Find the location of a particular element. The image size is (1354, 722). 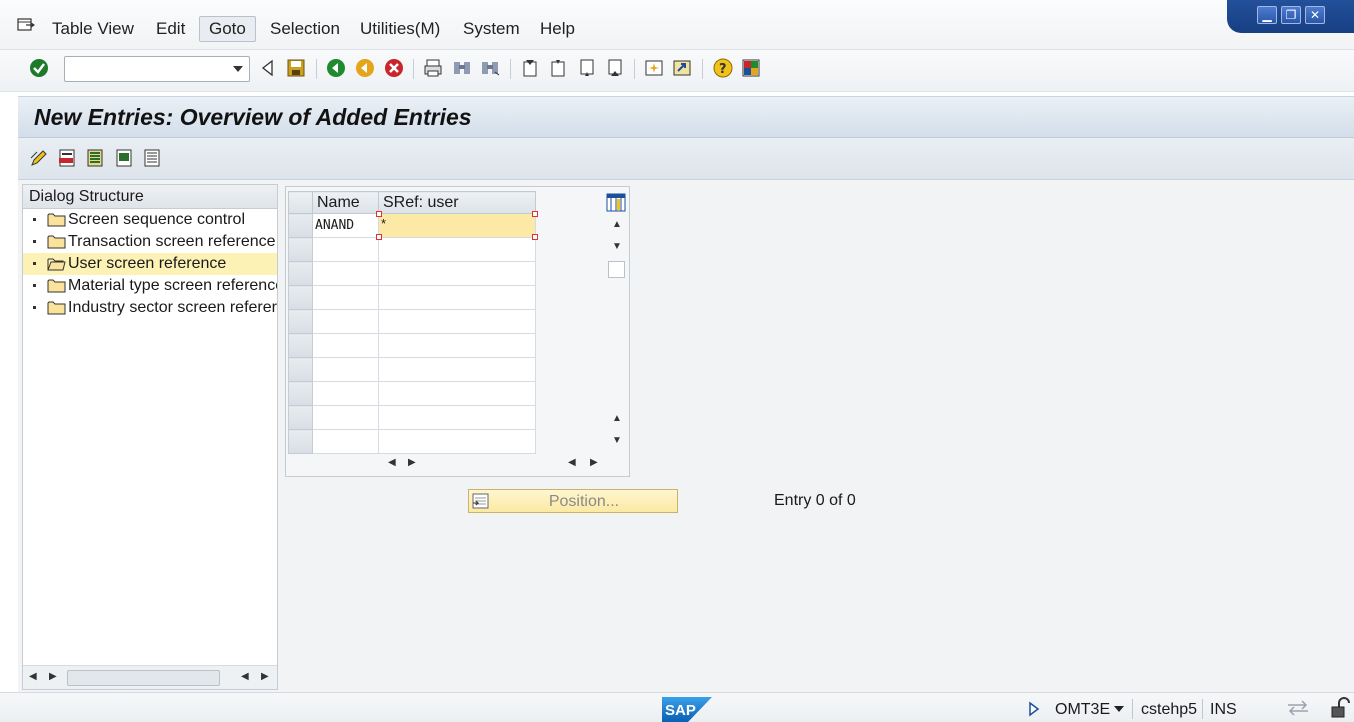

table-row: ANAND * is located at coordinates (413, 225).